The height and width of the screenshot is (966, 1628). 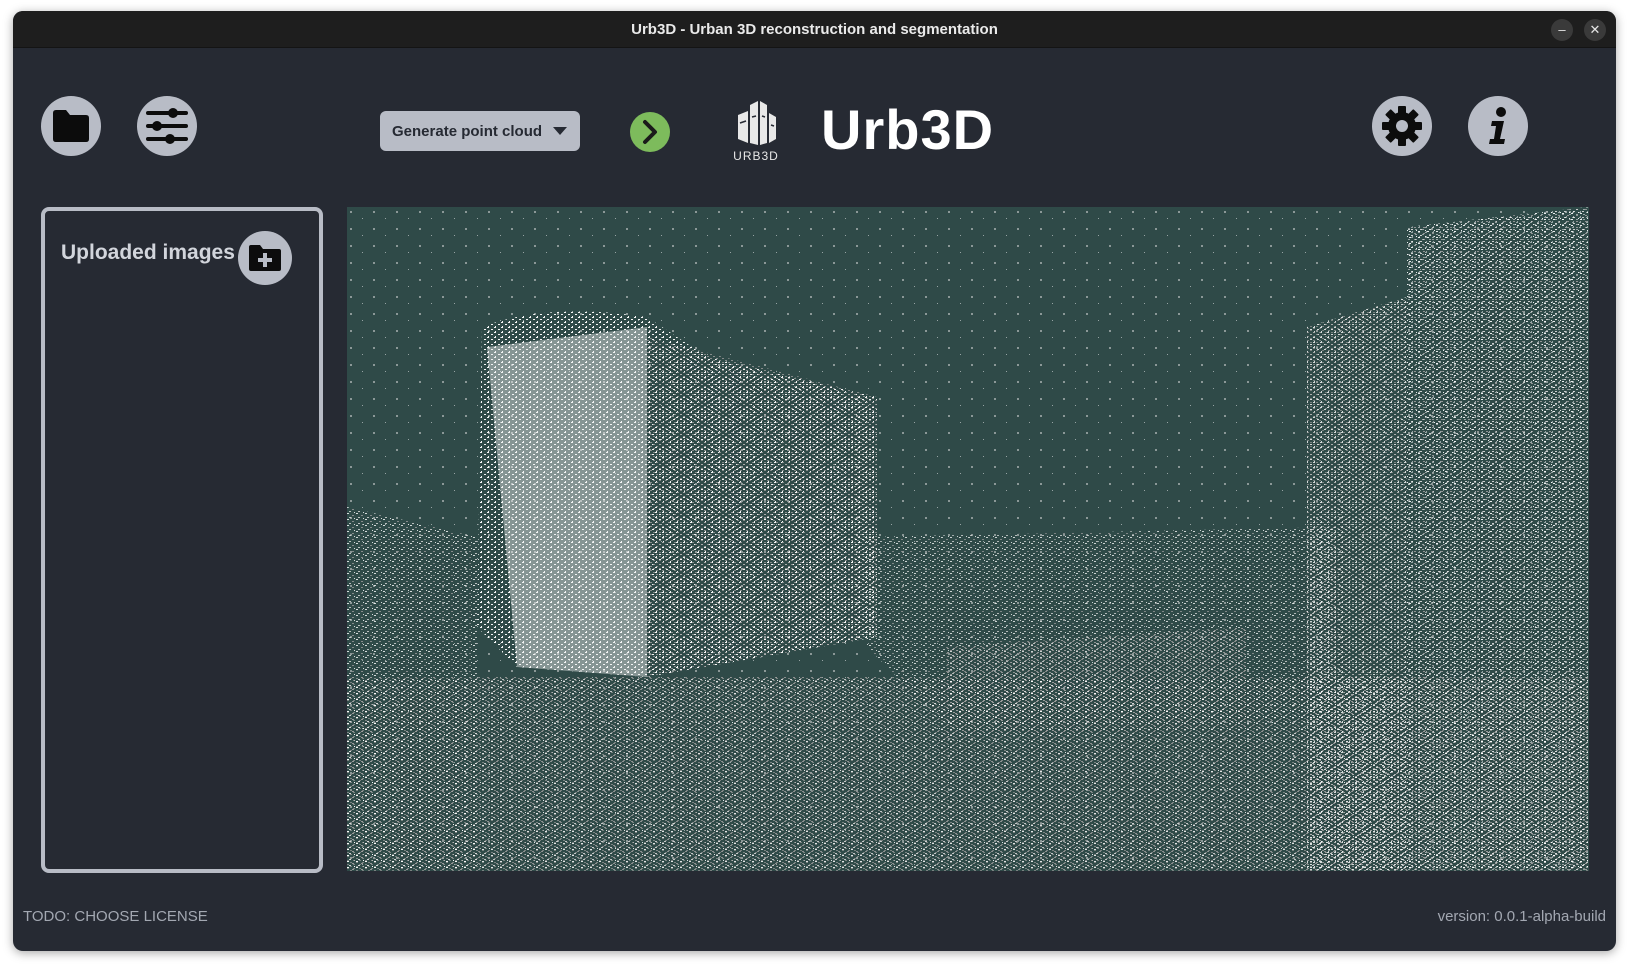 I want to click on chevron-down-icon, so click(x=560, y=131).